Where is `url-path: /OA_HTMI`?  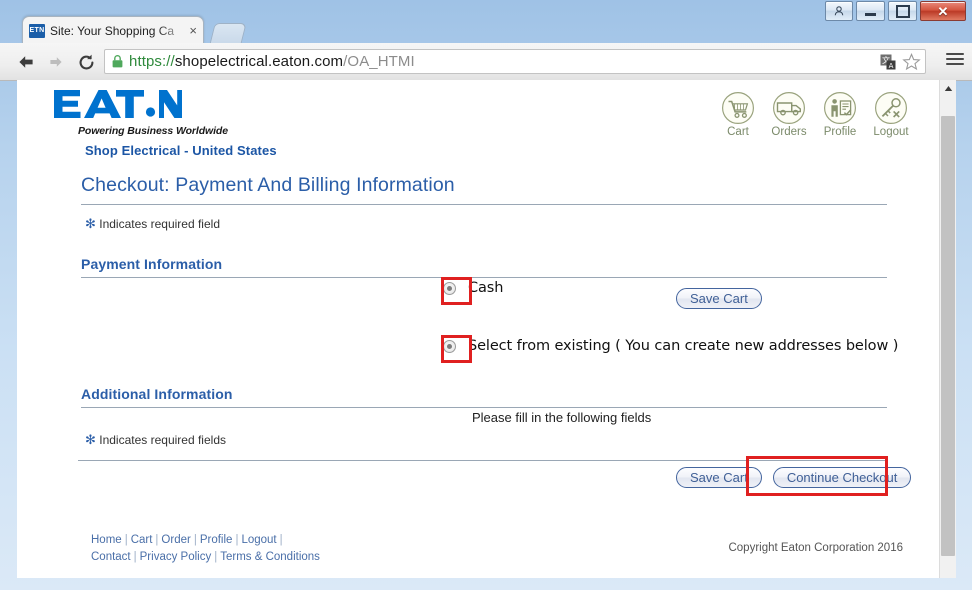
url-path: /OA_HTMI is located at coordinates (379, 61).